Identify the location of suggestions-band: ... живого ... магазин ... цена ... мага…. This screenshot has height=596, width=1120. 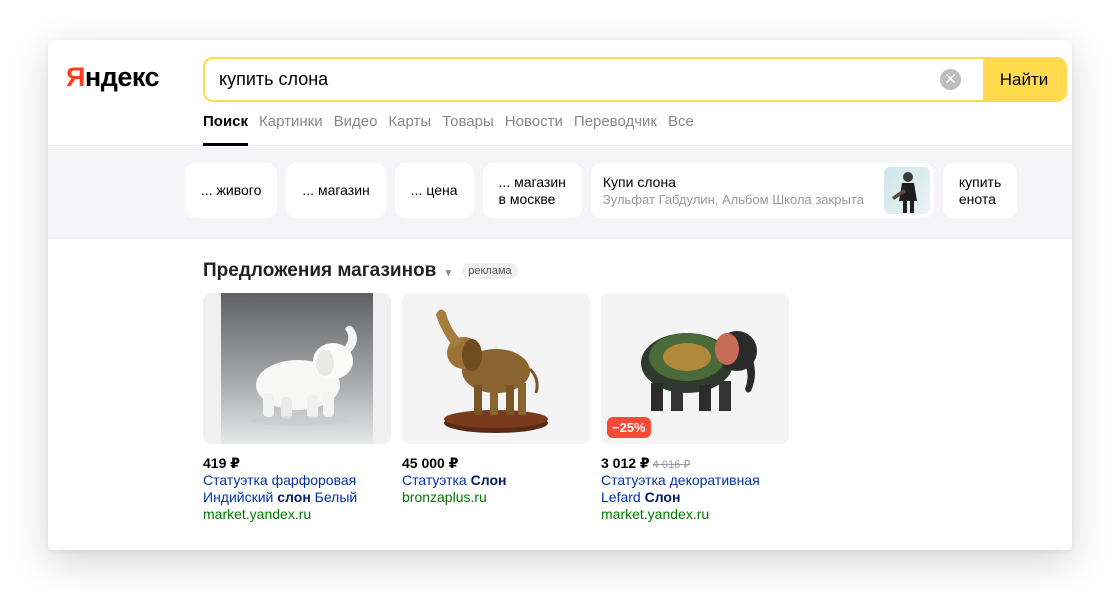
(560, 193).